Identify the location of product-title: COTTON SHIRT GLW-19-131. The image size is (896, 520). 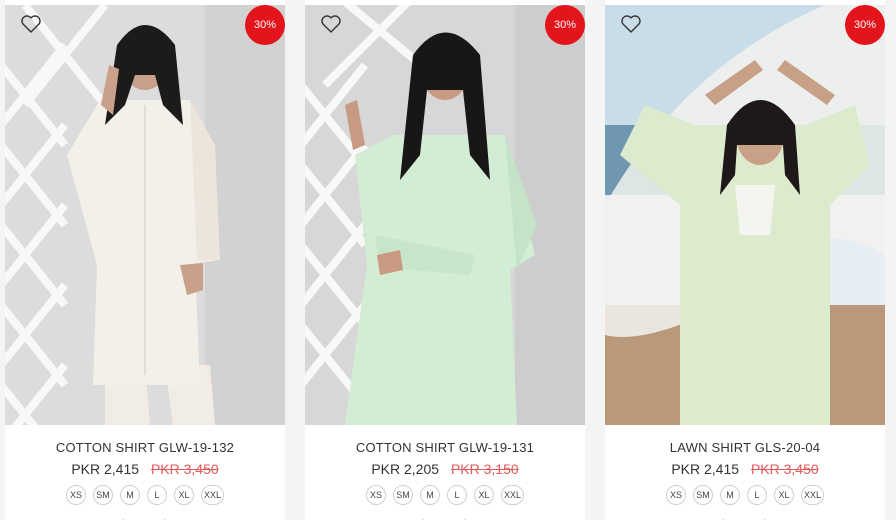
(445, 447).